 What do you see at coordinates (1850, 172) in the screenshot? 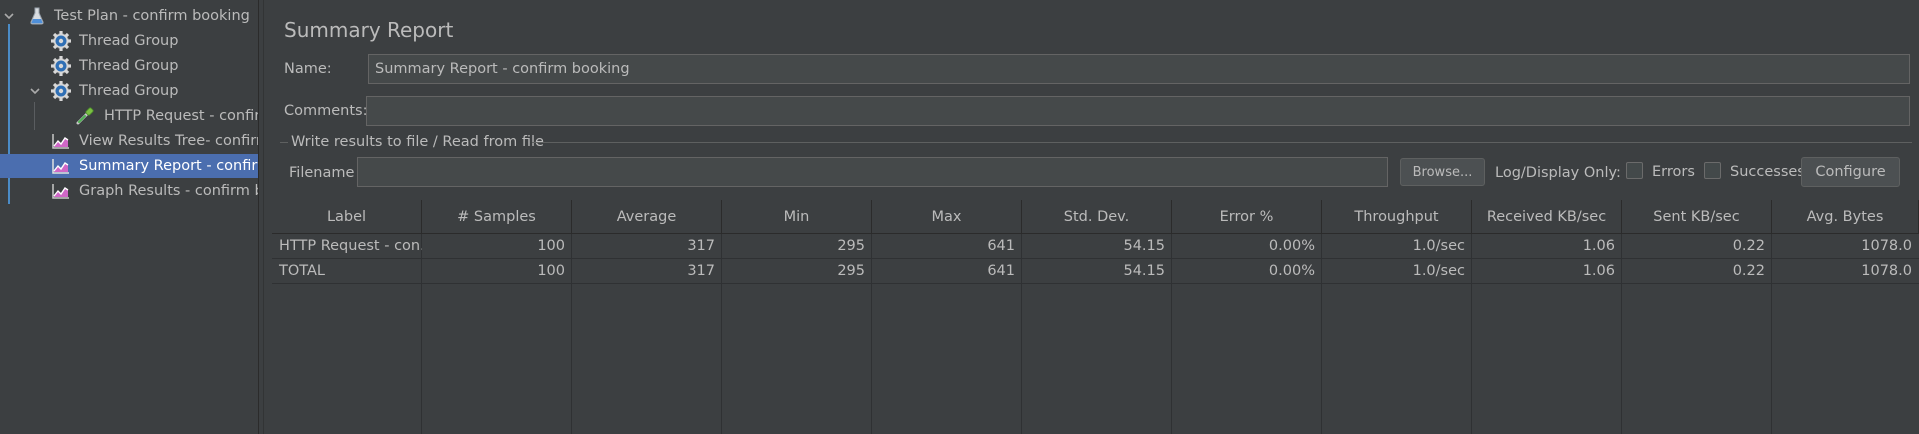
I see `configure-button: Configure` at bounding box center [1850, 172].